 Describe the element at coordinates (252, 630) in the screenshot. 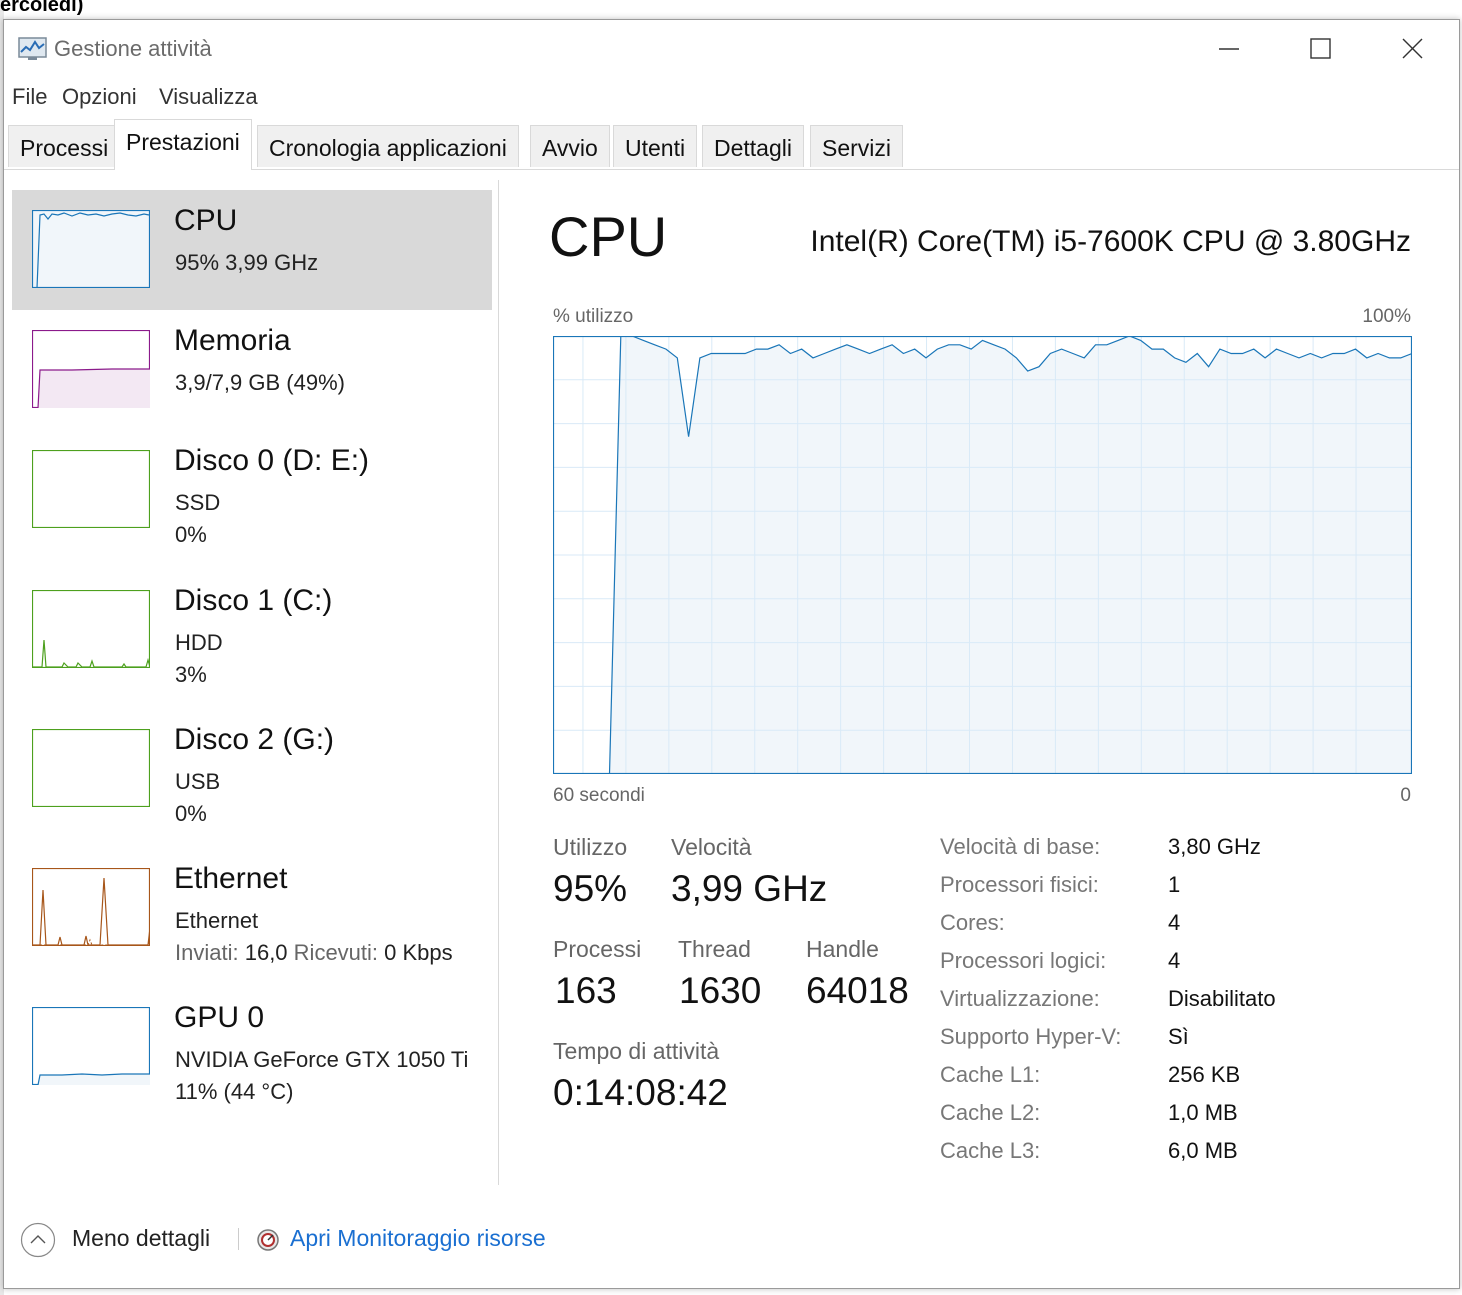

I see `resource-item-disk1: Disco 1 (C:) HDD 3%` at that location.